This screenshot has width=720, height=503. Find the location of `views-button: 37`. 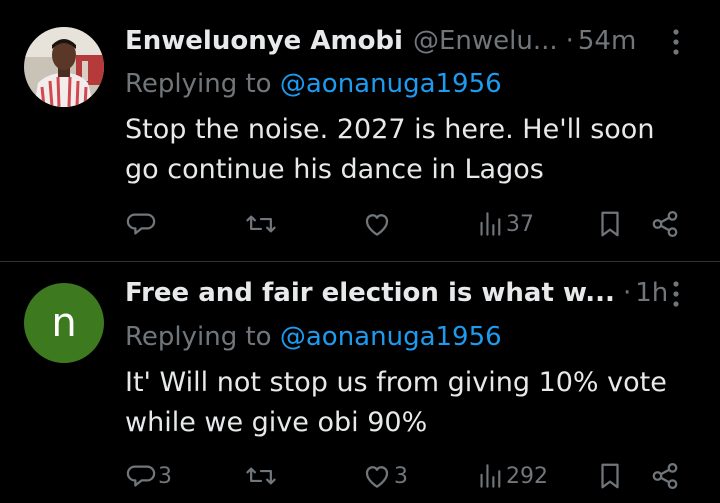

views-button: 37 is located at coordinates (506, 224).